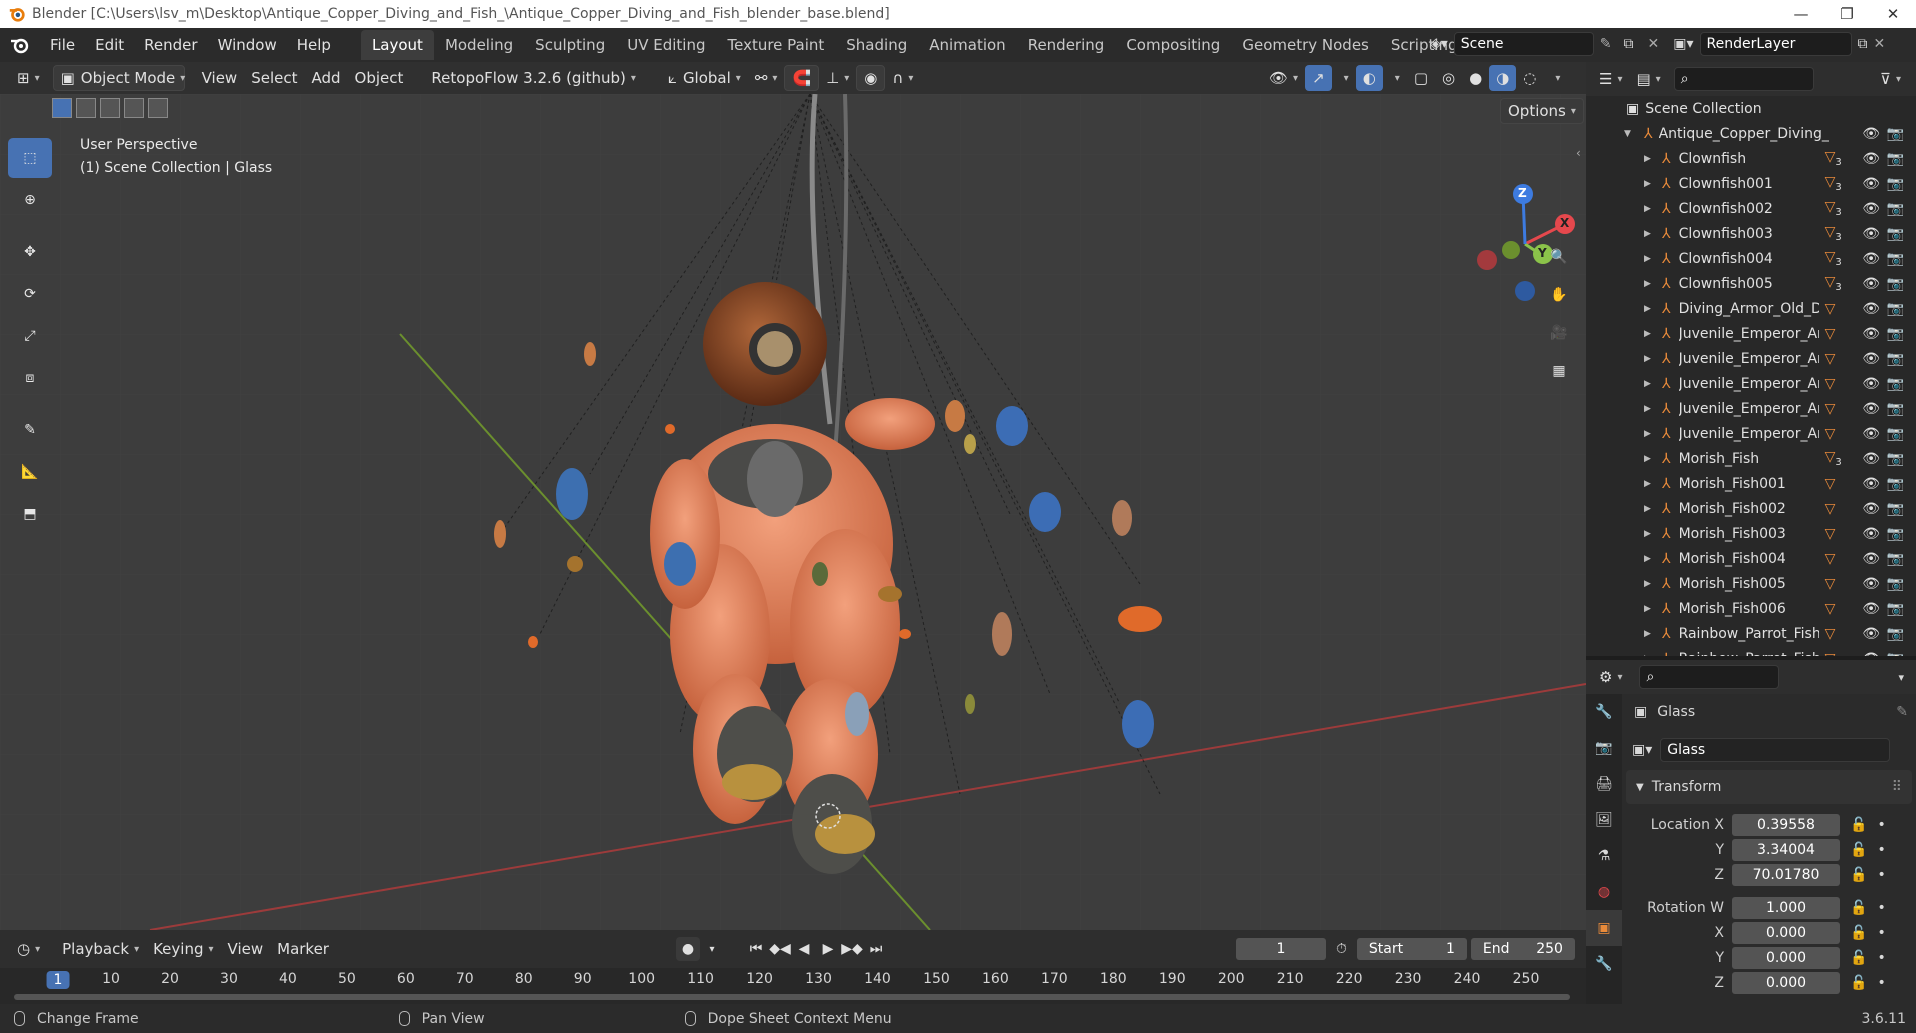  What do you see at coordinates (1610, 79) in the screenshot?
I see `outliner-editor-type-icon: ☰ ▾` at bounding box center [1610, 79].